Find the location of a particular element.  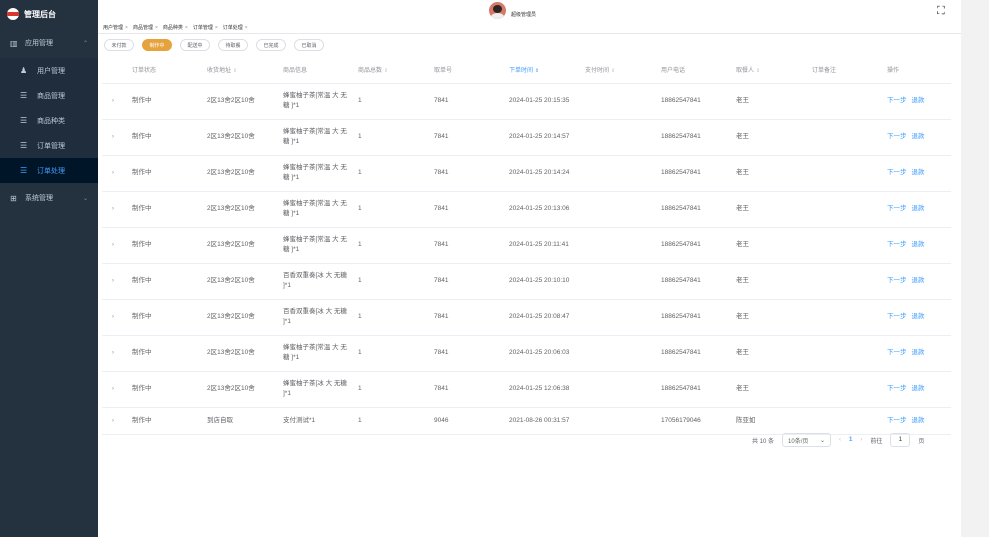

column-header: 收货地址 ⇕ is located at coordinates (237, 70).